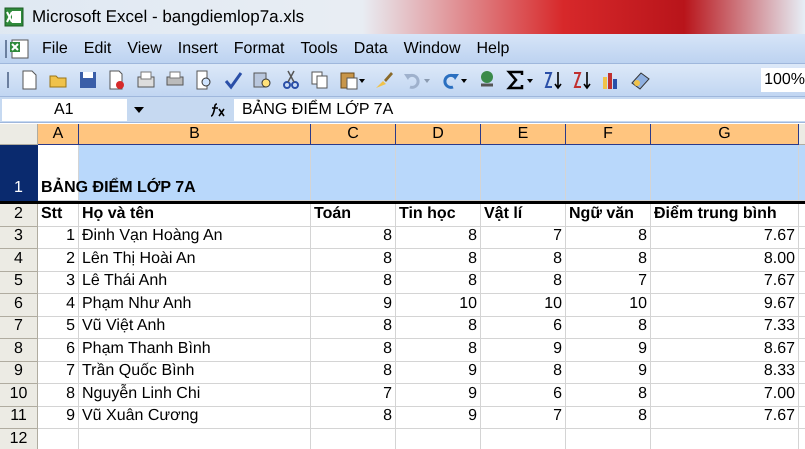 Image resolution: width=805 pixels, height=449 pixels. Describe the element at coordinates (125, 281) in the screenshot. I see `table-cell-text: Lê Thái Anh` at that location.